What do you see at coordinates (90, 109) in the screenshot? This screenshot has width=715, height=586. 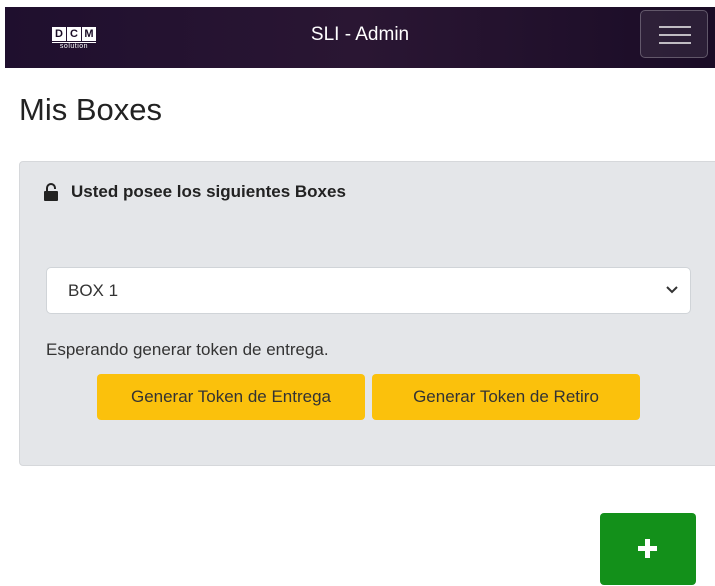 I see `page-title: Mis Boxes` at bounding box center [90, 109].